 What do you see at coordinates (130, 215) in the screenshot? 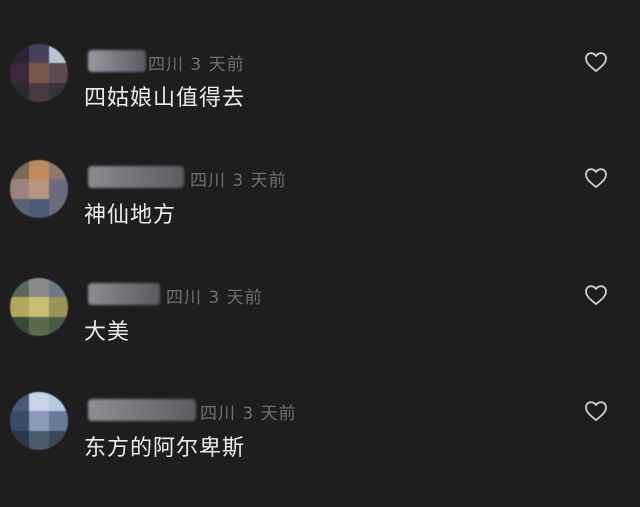
I see `comment-text: 神仙地方` at bounding box center [130, 215].